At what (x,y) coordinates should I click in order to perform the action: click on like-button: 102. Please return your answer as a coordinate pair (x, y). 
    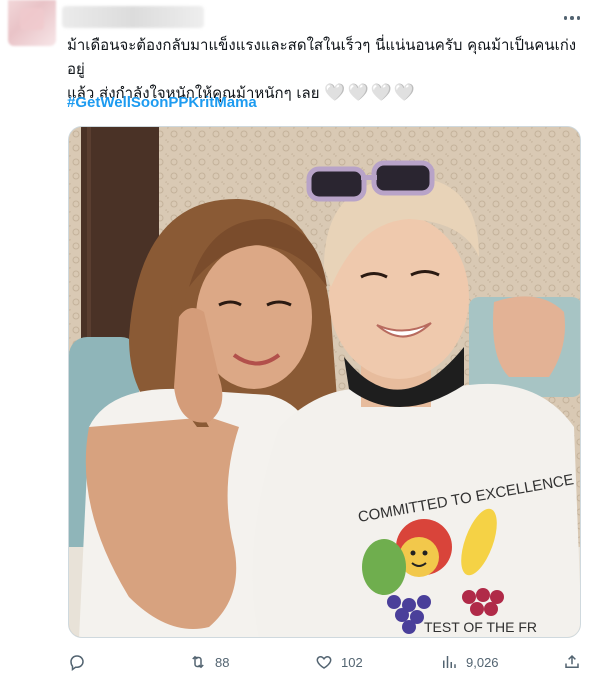
    Looking at the image, I should click on (339, 662).